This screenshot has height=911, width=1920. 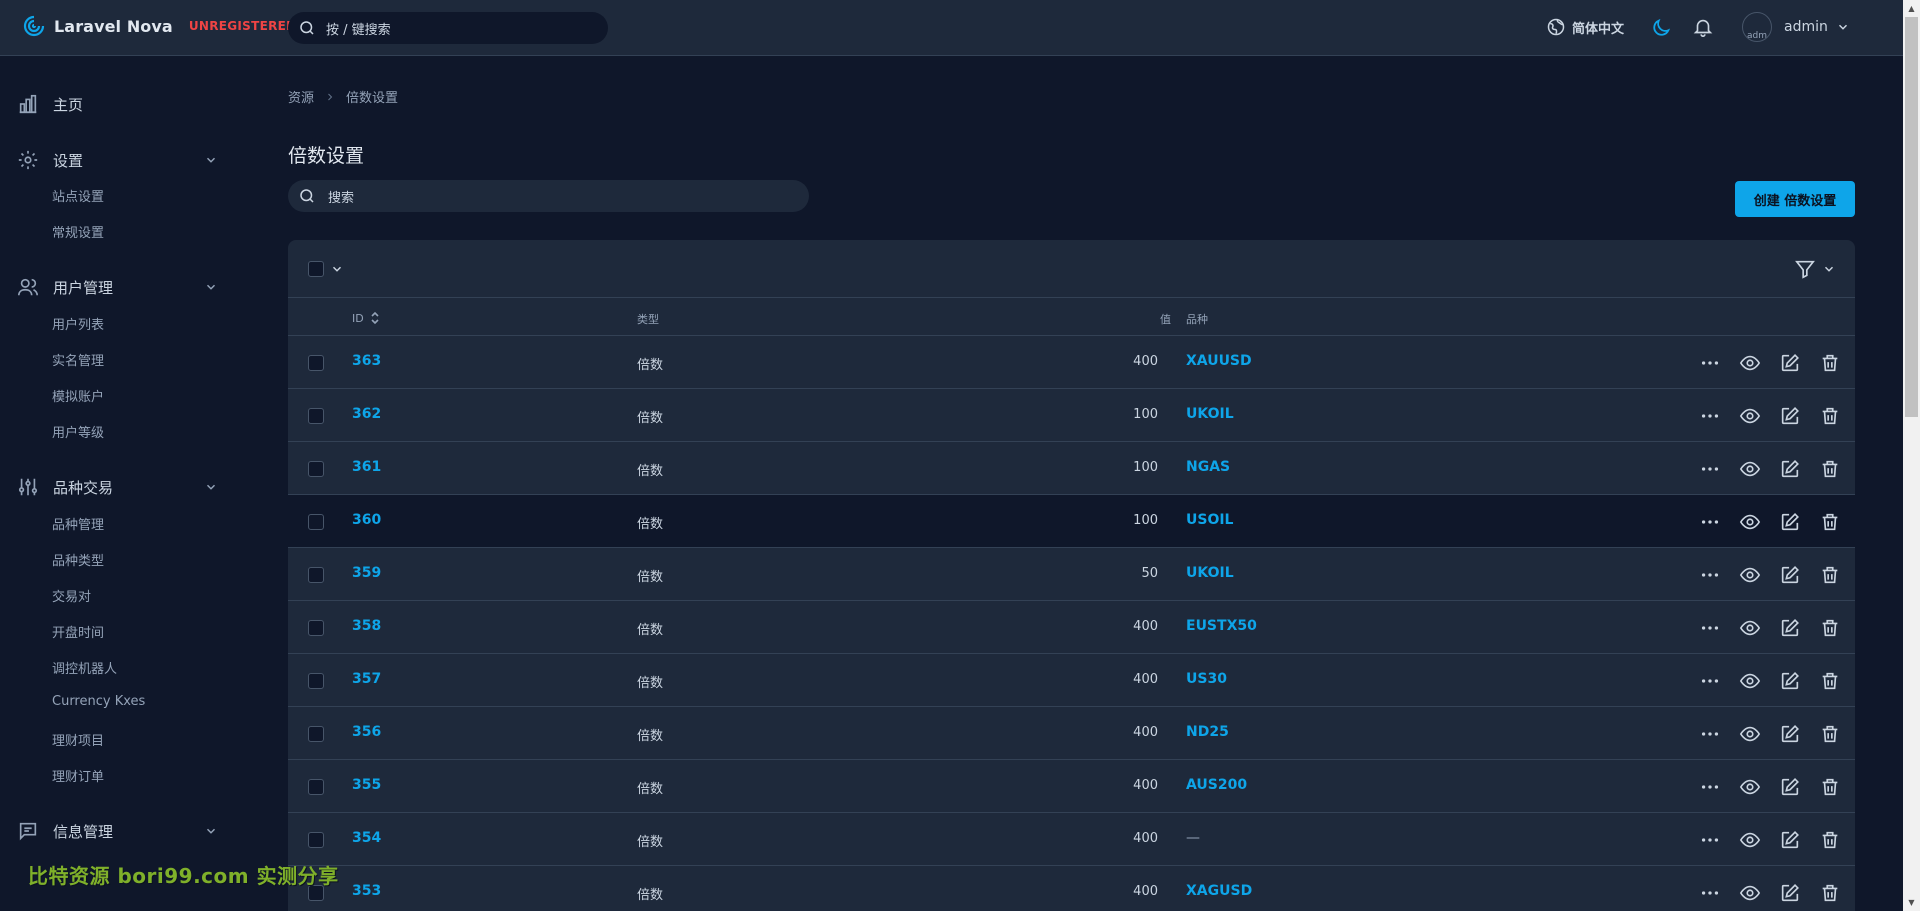 What do you see at coordinates (52, 775) in the screenshot?
I see `sidebar-item-wealth-orders: 理财订单` at bounding box center [52, 775].